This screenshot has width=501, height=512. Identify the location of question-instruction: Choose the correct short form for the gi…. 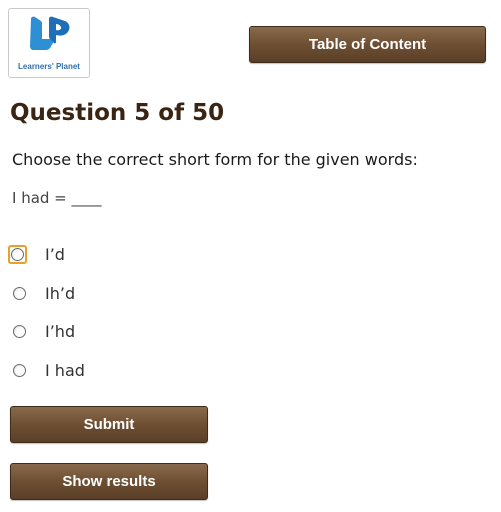
(215, 159).